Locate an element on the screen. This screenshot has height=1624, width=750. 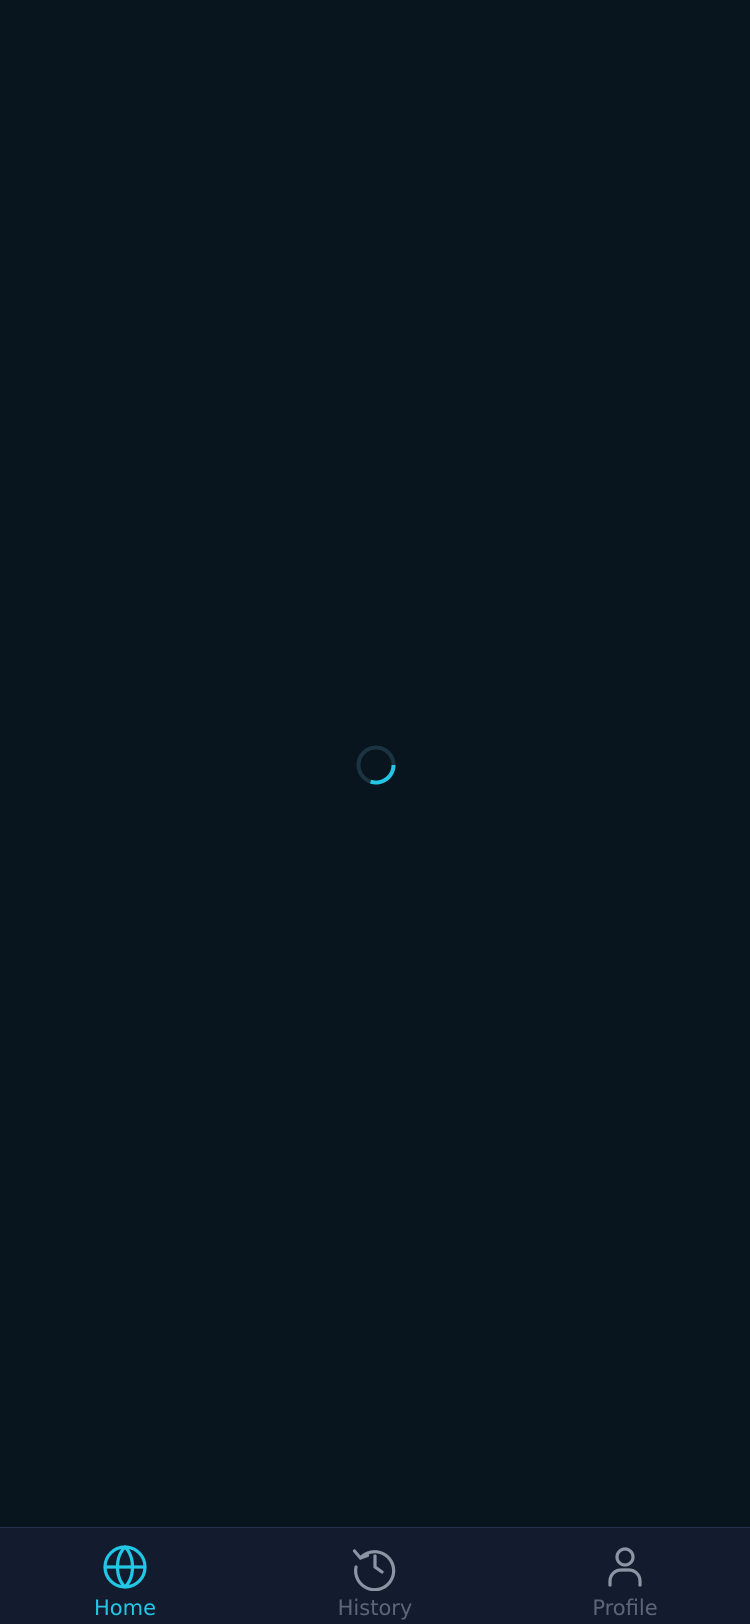
tab-history: History is located at coordinates (375, 1576).